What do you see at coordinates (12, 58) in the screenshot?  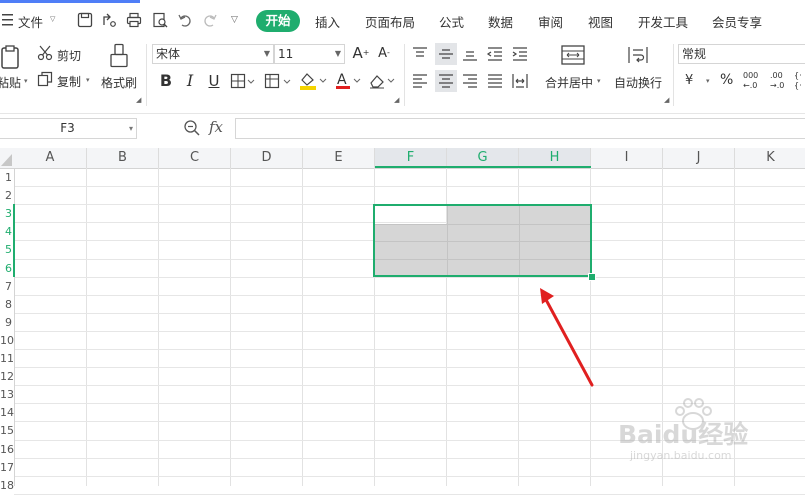 I see `paste-icon` at bounding box center [12, 58].